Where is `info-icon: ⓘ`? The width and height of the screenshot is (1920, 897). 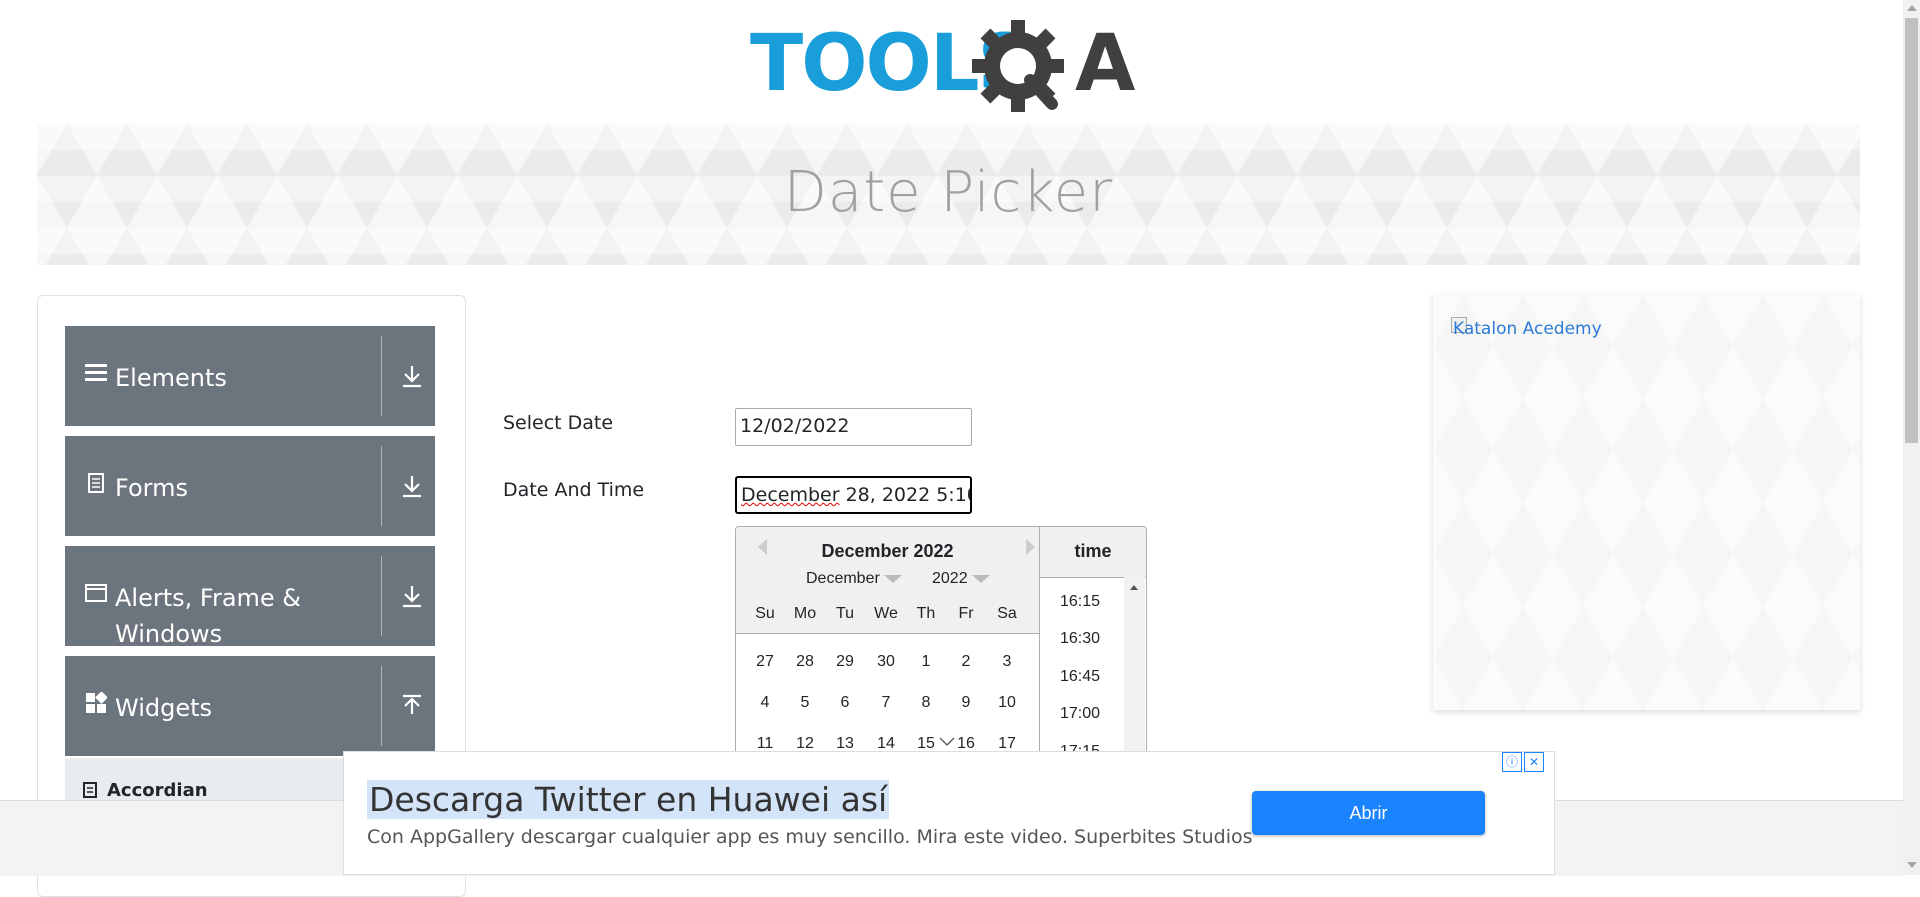 info-icon: ⓘ is located at coordinates (1512, 762).